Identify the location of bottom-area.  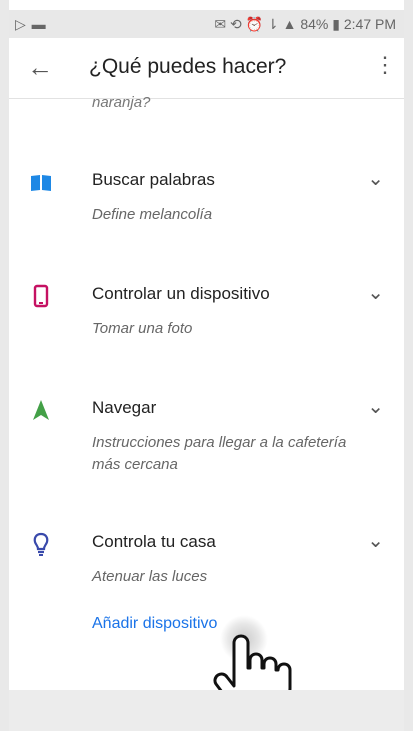
(206, 710).